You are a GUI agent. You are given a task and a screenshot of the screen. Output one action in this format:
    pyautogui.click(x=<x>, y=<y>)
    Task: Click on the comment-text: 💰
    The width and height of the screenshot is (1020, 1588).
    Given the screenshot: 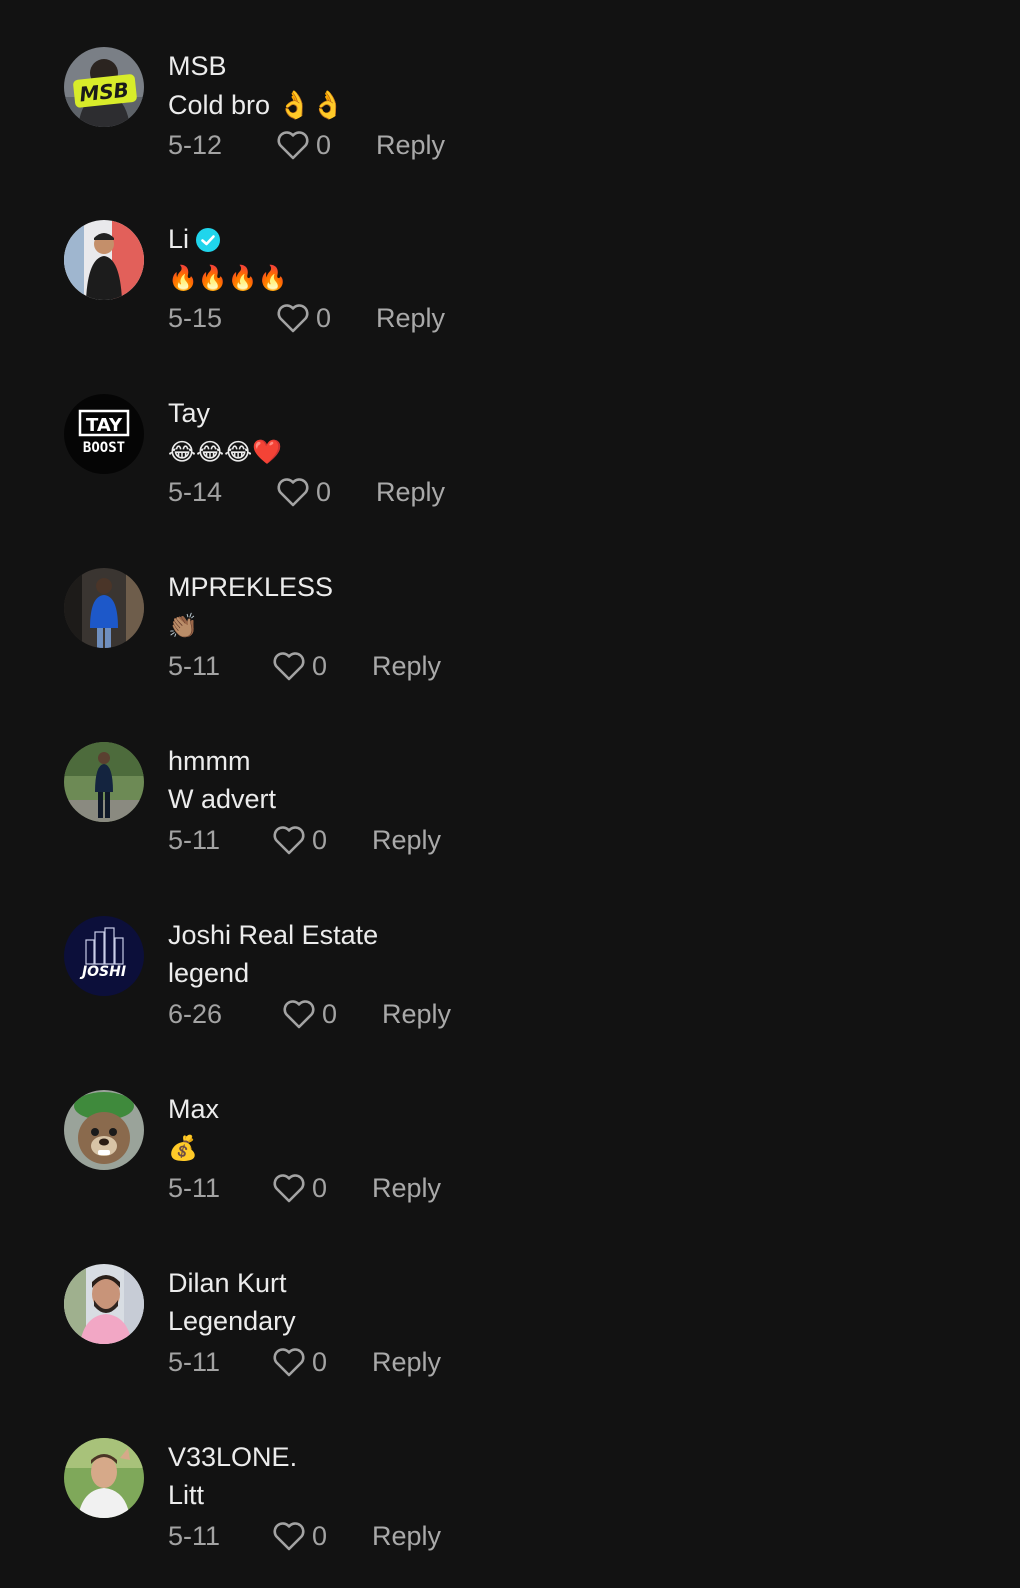 What is the action you would take?
    pyautogui.click(x=183, y=1148)
    